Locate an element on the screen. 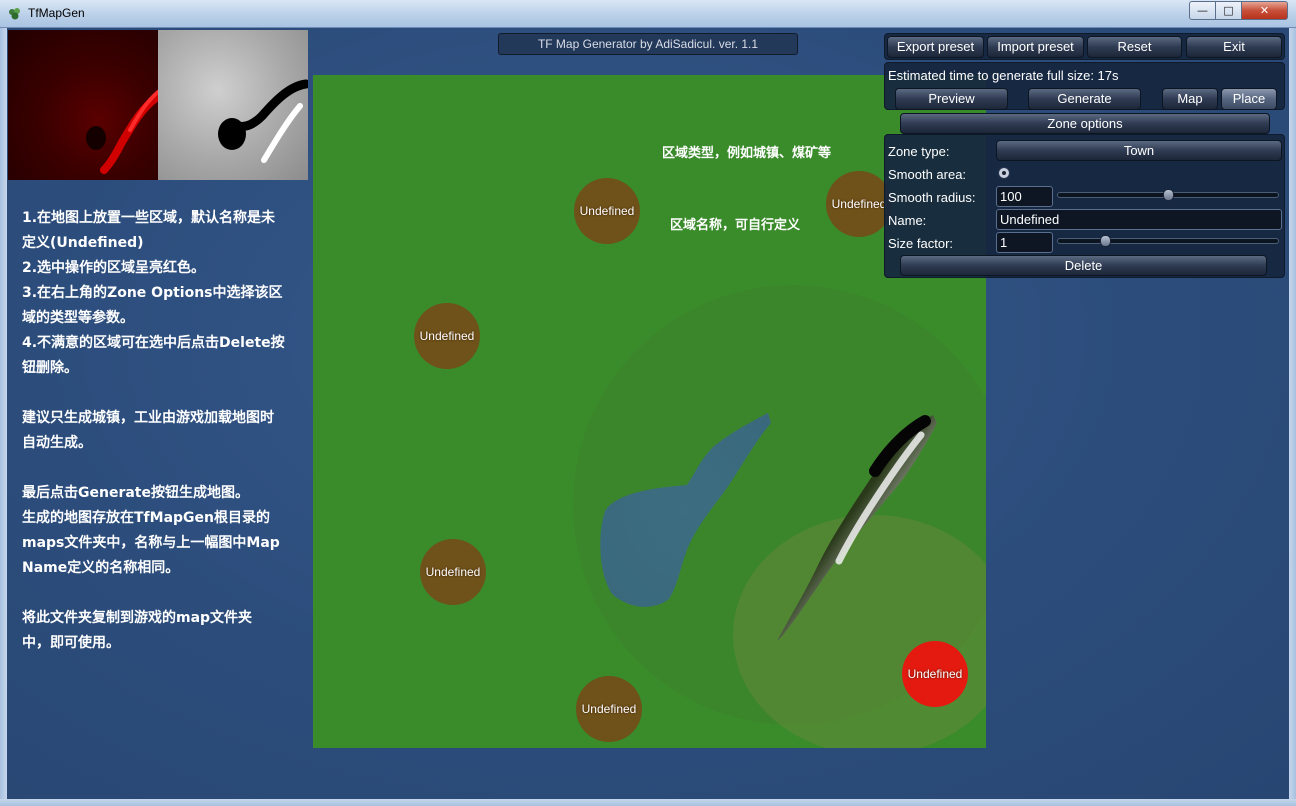 The height and width of the screenshot is (806, 1296). smooth-radius-slider-handle is located at coordinates (1168, 195).